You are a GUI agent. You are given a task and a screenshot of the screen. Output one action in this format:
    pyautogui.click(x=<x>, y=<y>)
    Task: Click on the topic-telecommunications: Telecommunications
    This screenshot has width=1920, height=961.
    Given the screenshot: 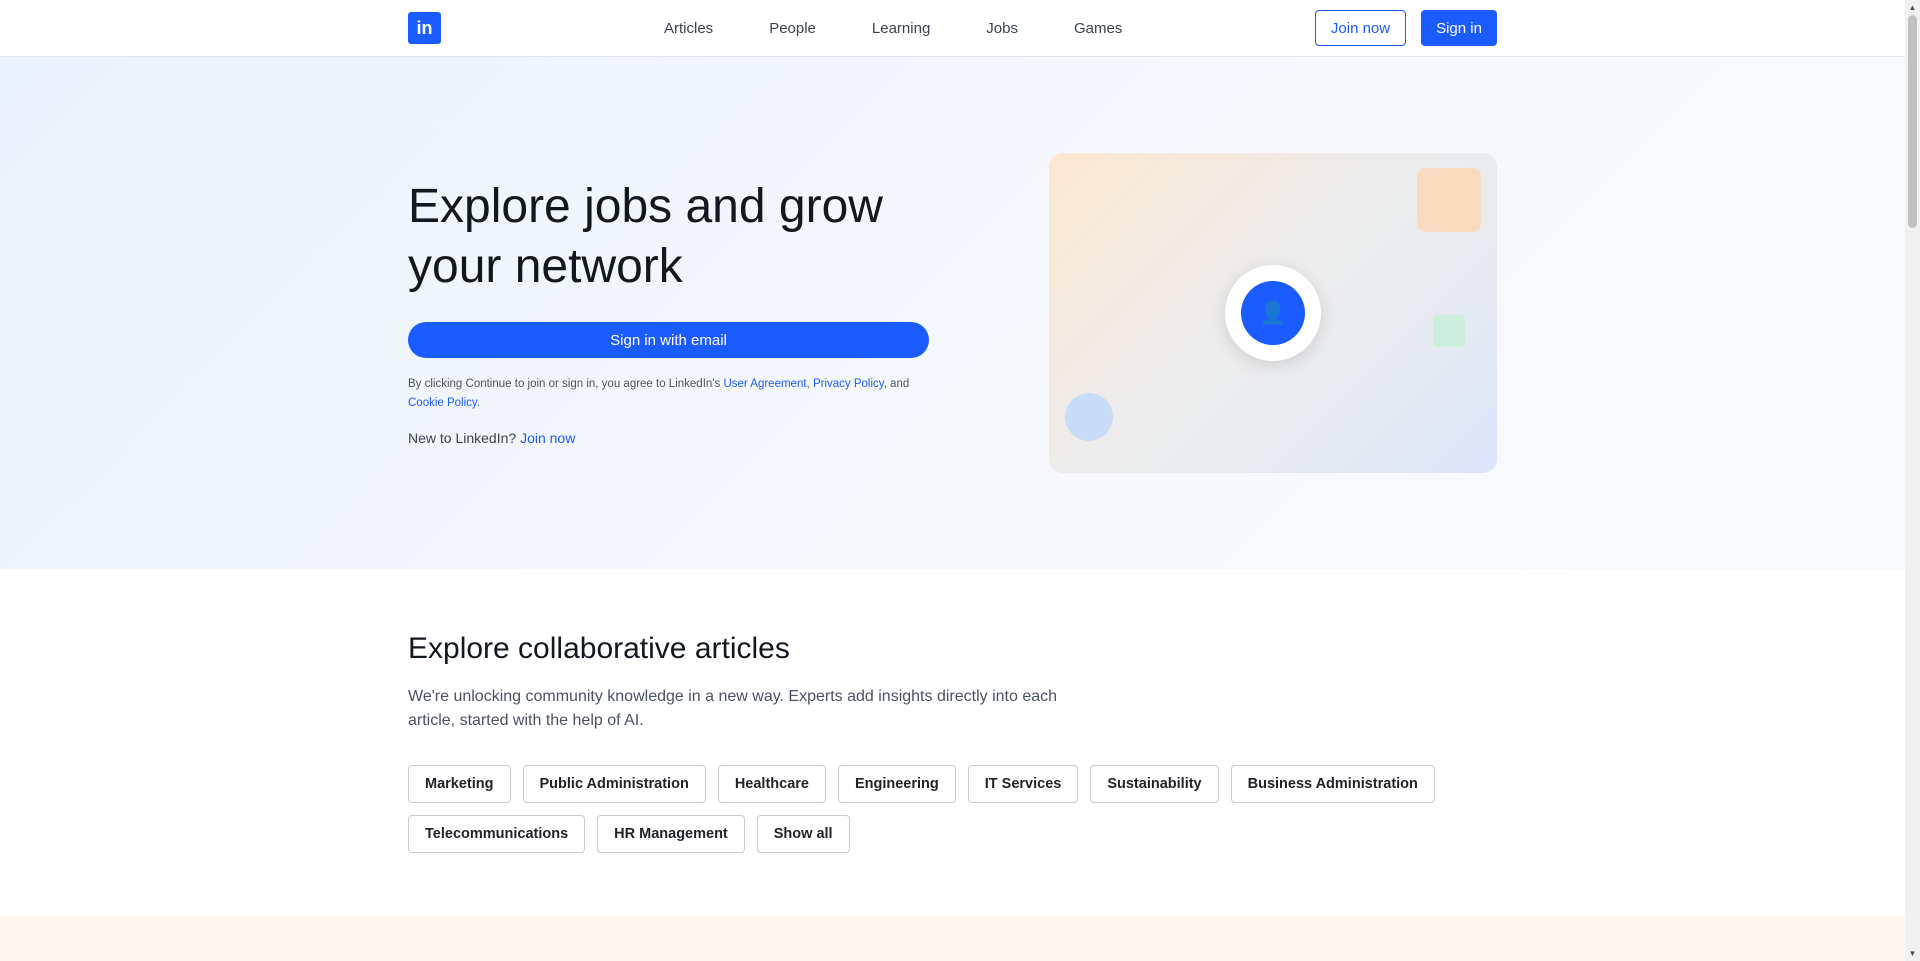 What is the action you would take?
    pyautogui.click(x=497, y=834)
    